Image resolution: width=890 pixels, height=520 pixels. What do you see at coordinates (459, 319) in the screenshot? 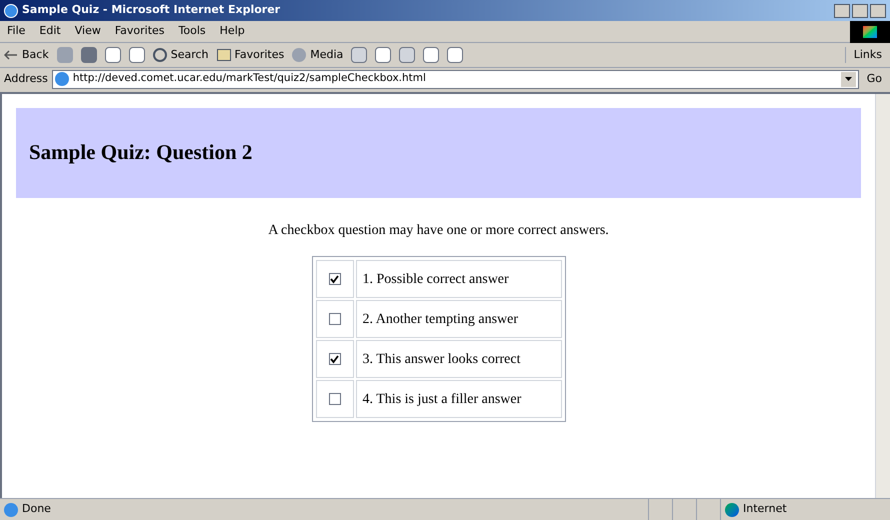
I see `answer-cell: 2. Another tempting answer` at bounding box center [459, 319].